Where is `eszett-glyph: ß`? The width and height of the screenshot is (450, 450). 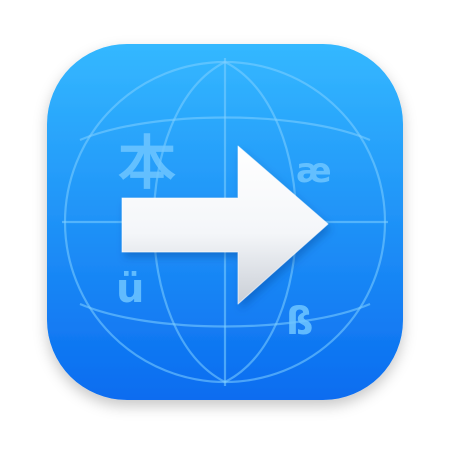
eszett-glyph: ß is located at coordinates (299, 321).